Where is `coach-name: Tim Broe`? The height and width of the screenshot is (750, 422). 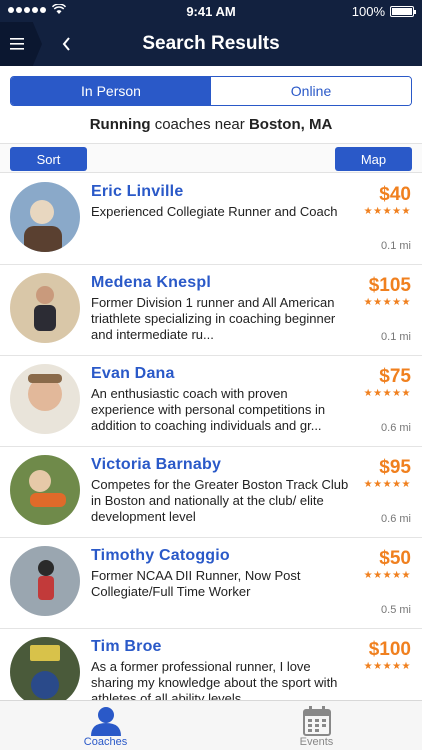
coach-name: Tim Broe is located at coordinates (126, 646).